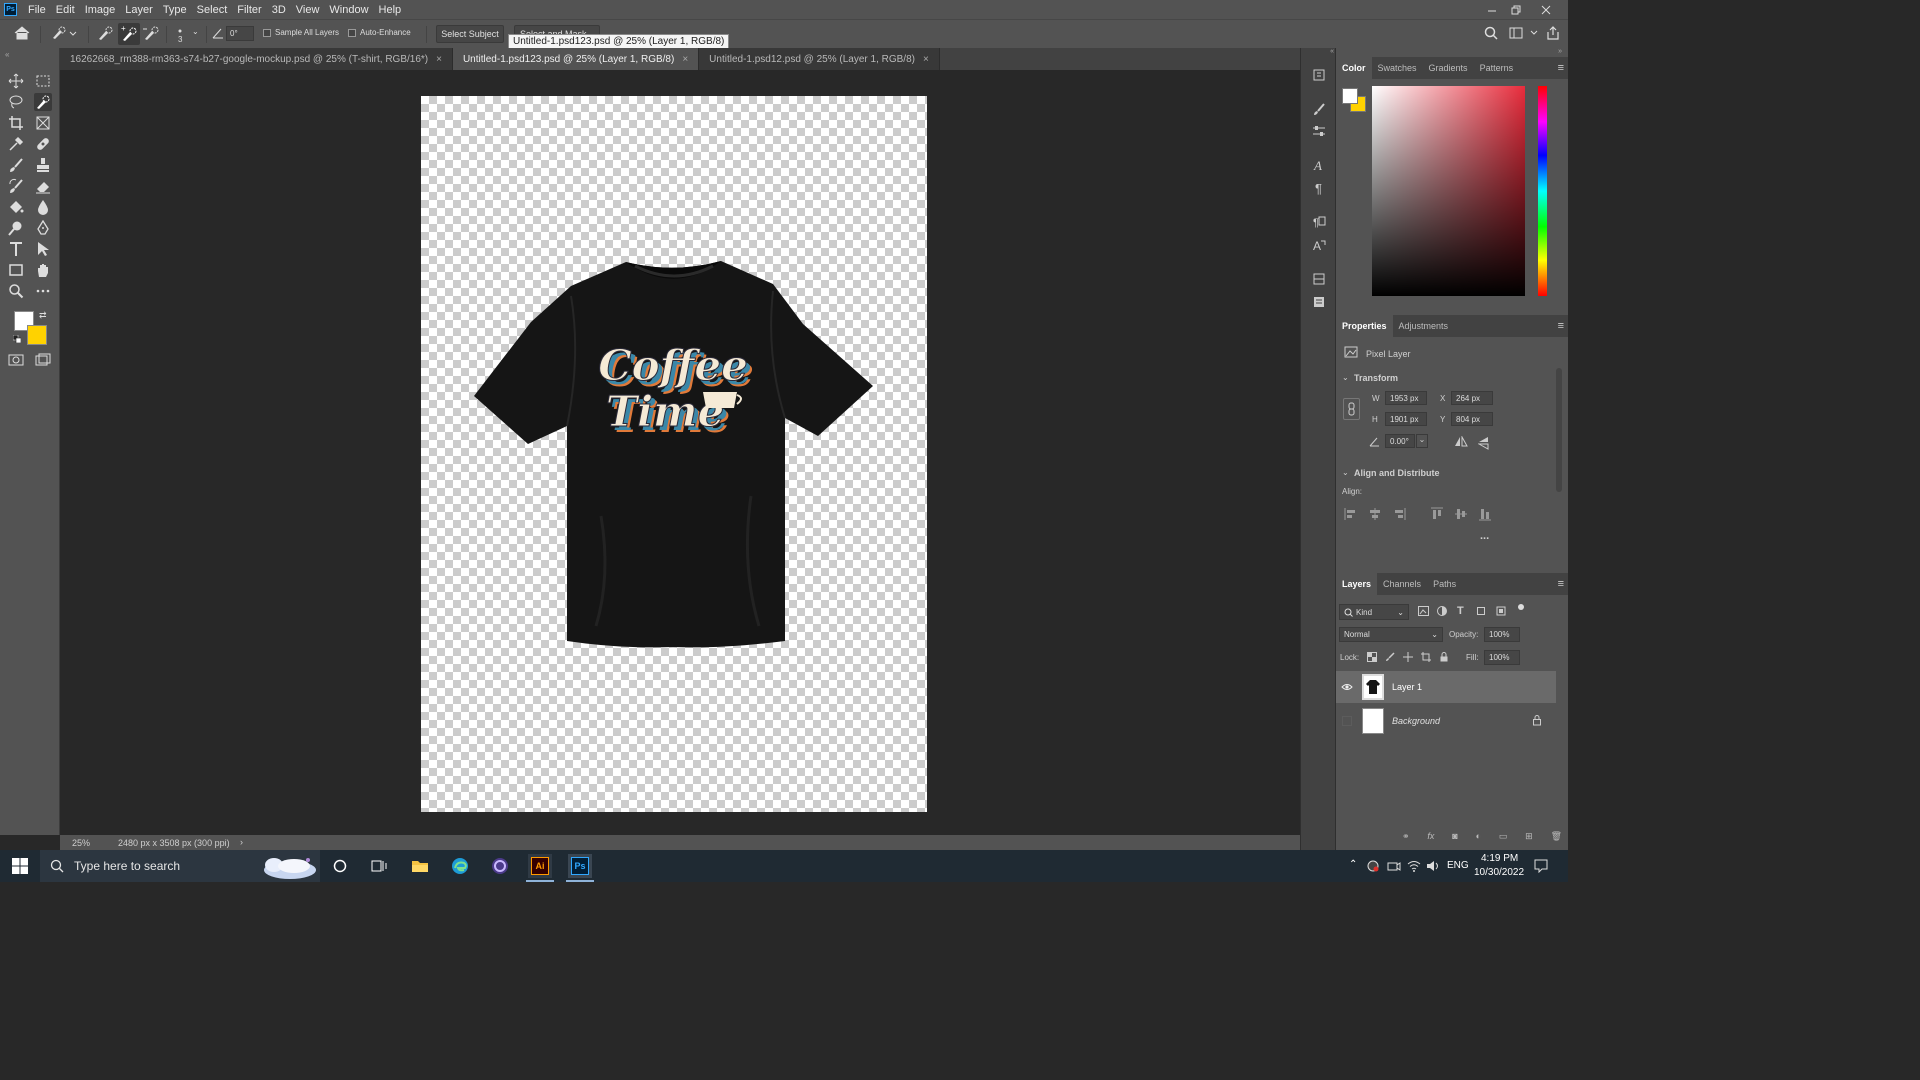 The width and height of the screenshot is (1920, 1080). I want to click on restore-button, so click(1516, 9).